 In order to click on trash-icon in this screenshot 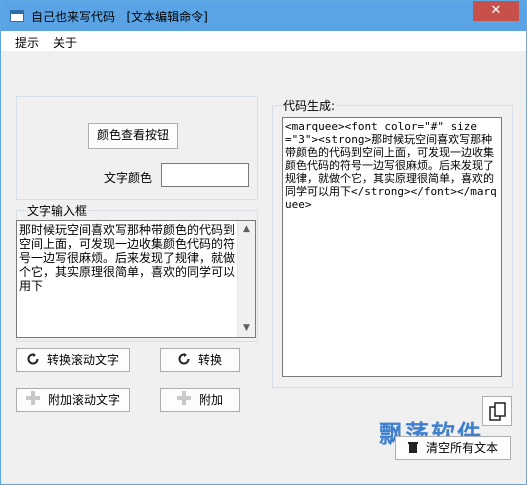, I will do `click(412, 449)`.